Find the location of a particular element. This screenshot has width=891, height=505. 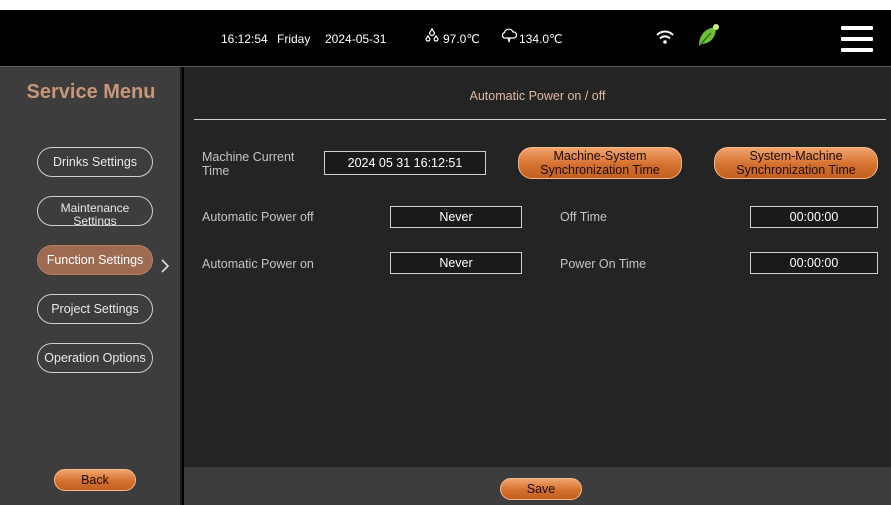

wifi-icon is located at coordinates (665, 37).